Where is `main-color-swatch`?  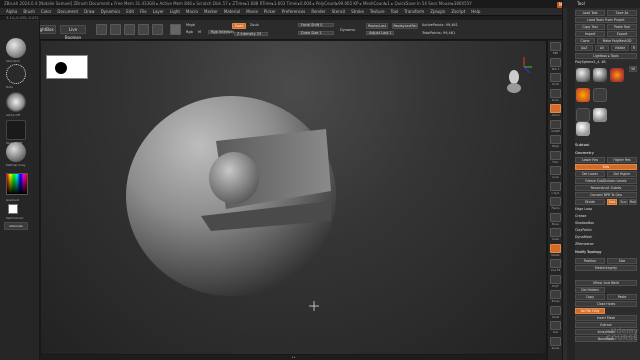 main-color-swatch is located at coordinates (13, 209).